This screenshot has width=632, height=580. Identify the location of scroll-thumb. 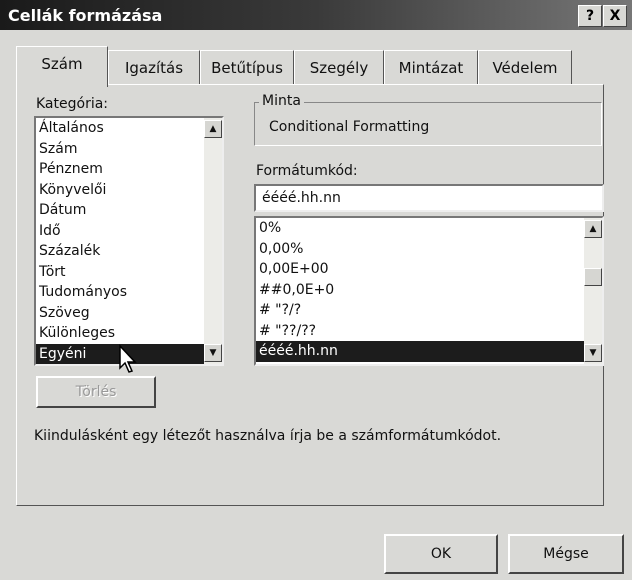
(593, 277).